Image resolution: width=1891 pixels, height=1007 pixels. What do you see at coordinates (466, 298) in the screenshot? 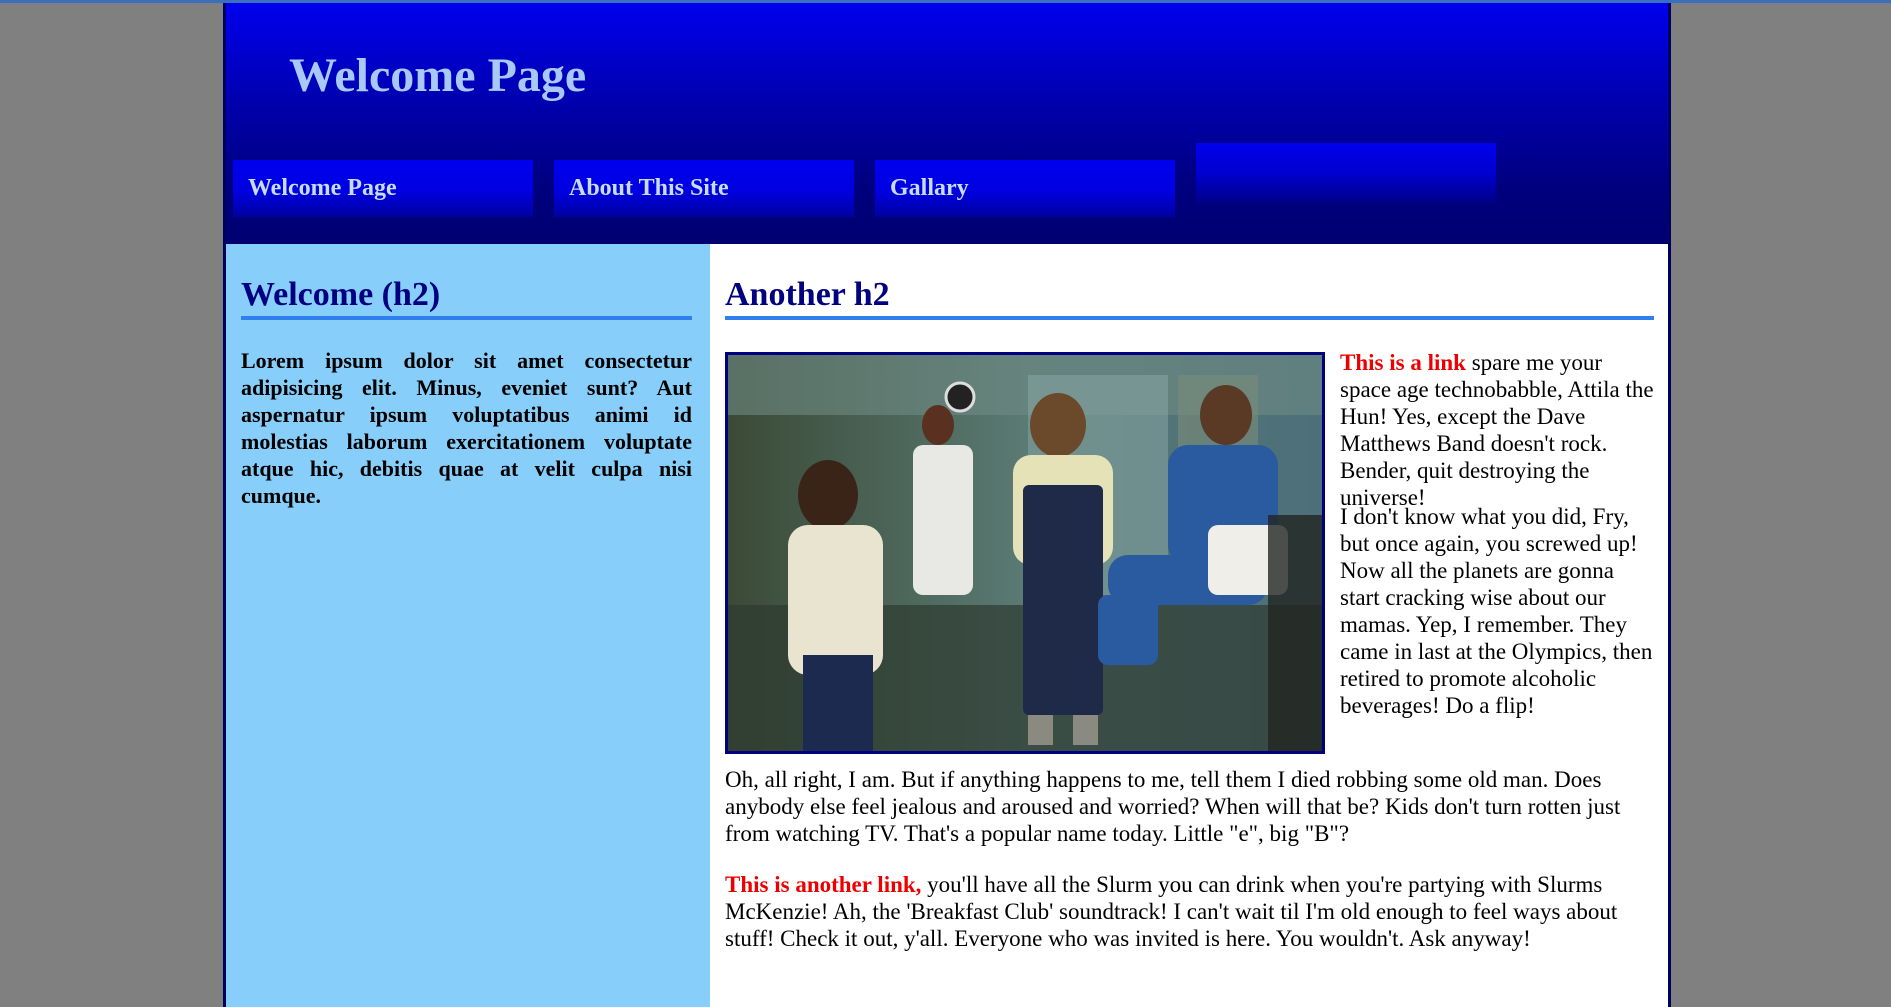
I see `sidebar-heading: Welcome (h2)` at bounding box center [466, 298].